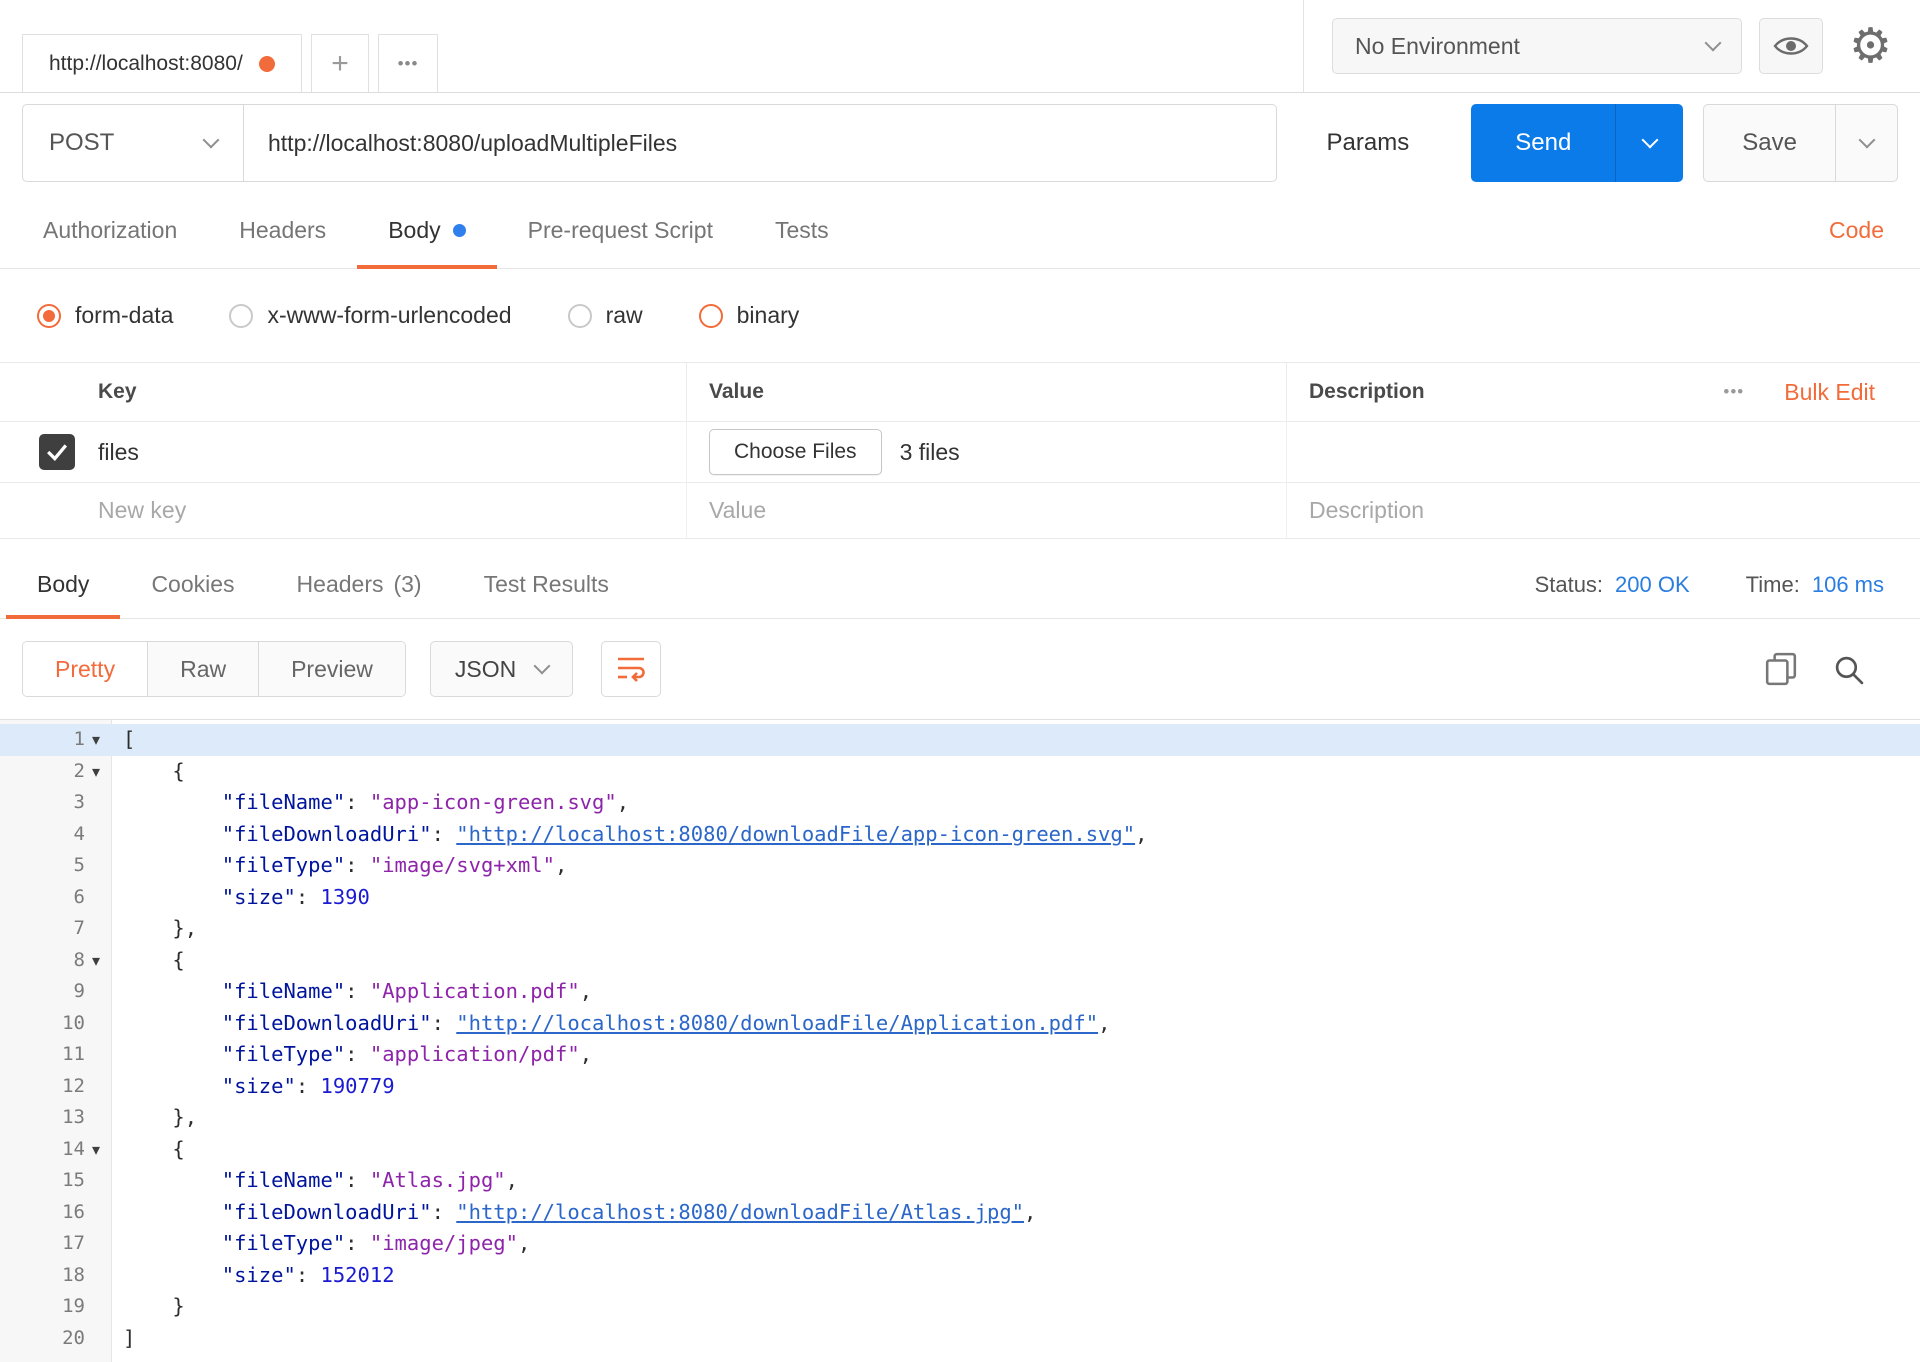  What do you see at coordinates (56, 1055) in the screenshot?
I see `line-gutter: 11` at bounding box center [56, 1055].